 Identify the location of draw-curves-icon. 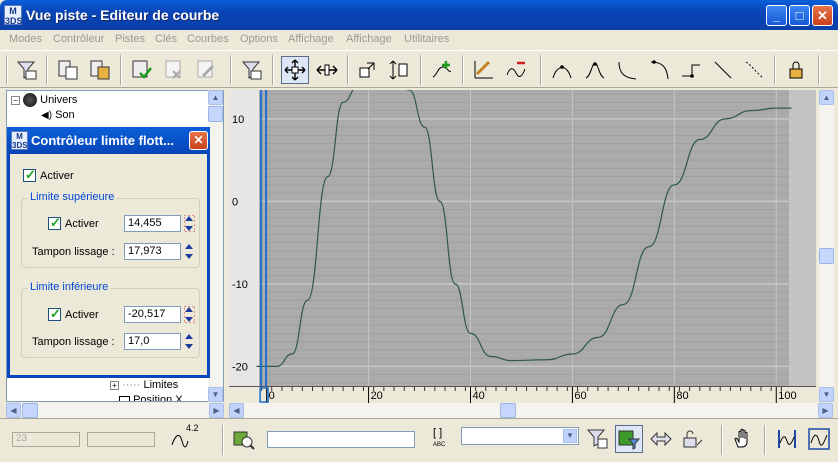
(484, 70).